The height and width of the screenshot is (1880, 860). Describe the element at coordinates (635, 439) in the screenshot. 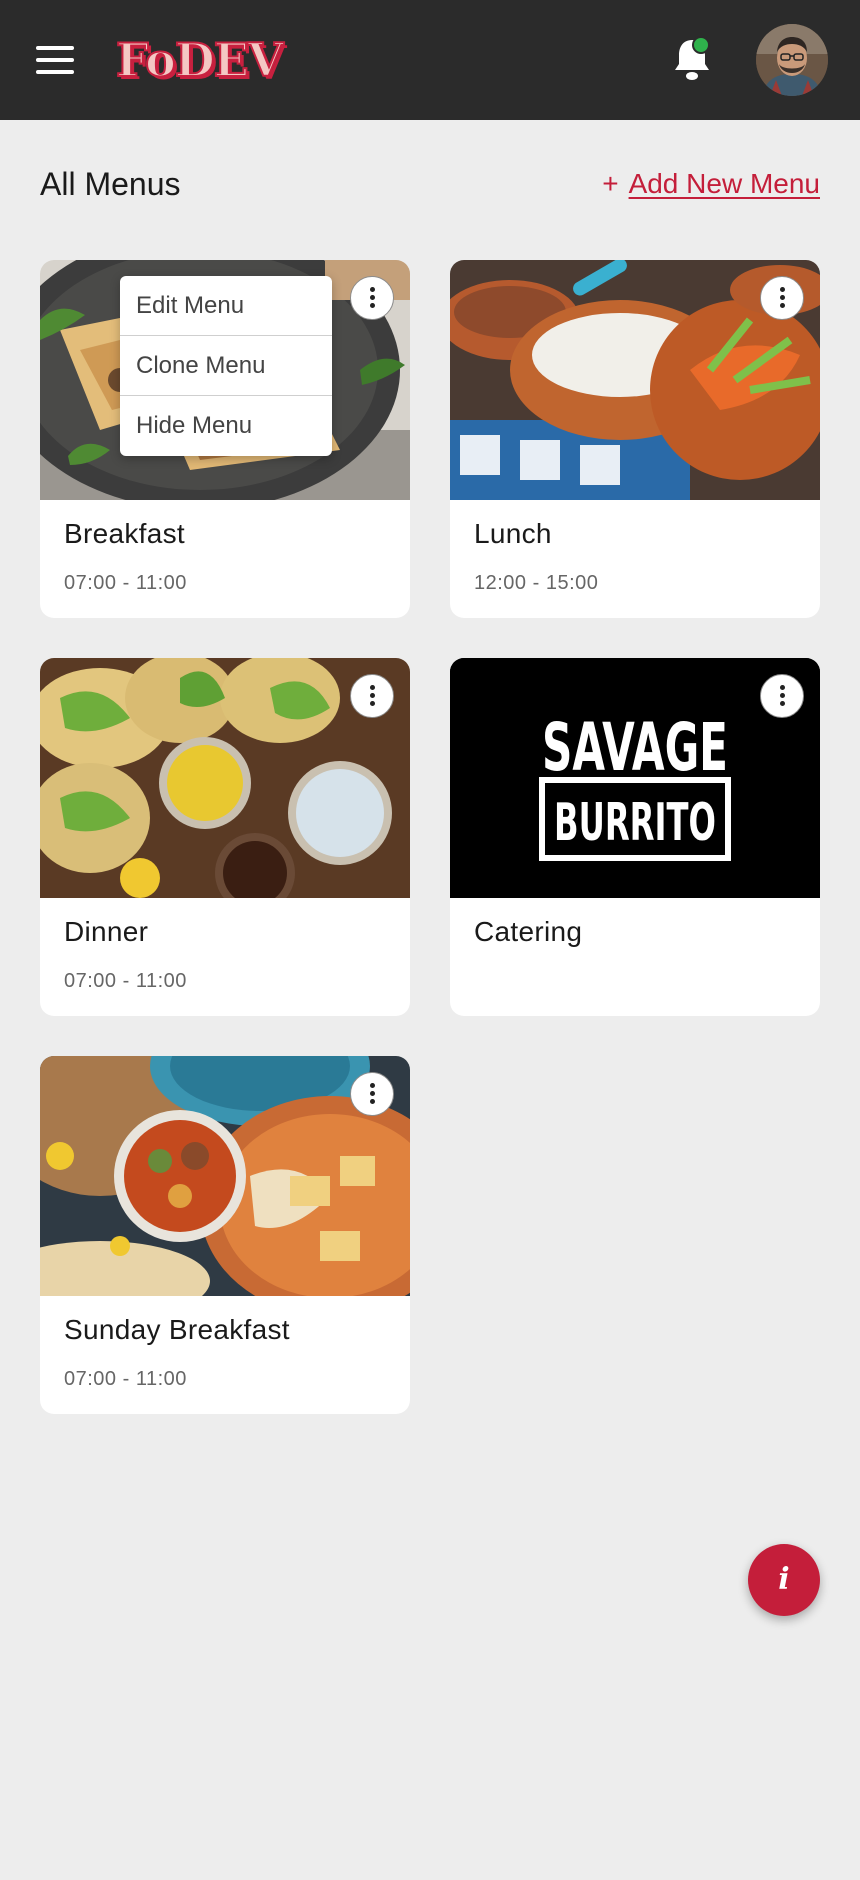

I see `menu-card-lunch: Lunch 12:00 - 15:00` at that location.